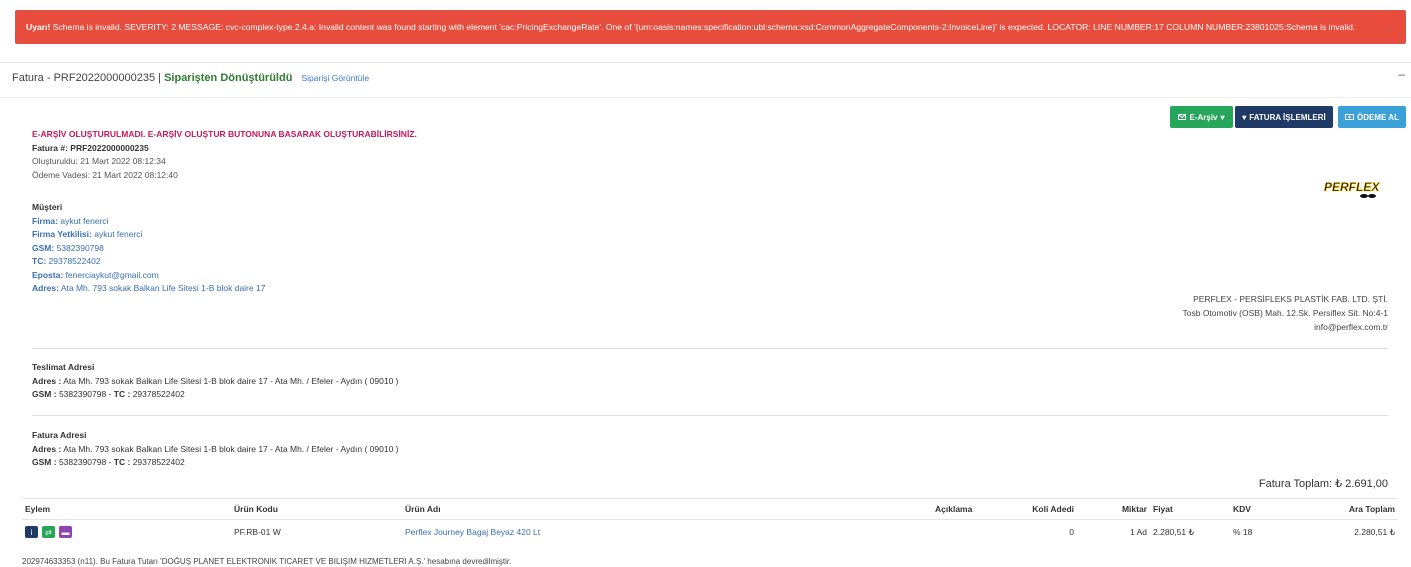 Image resolution: width=1411 pixels, height=567 pixels. I want to click on earsiv-button-label: E-Arşiv, so click(1203, 117).